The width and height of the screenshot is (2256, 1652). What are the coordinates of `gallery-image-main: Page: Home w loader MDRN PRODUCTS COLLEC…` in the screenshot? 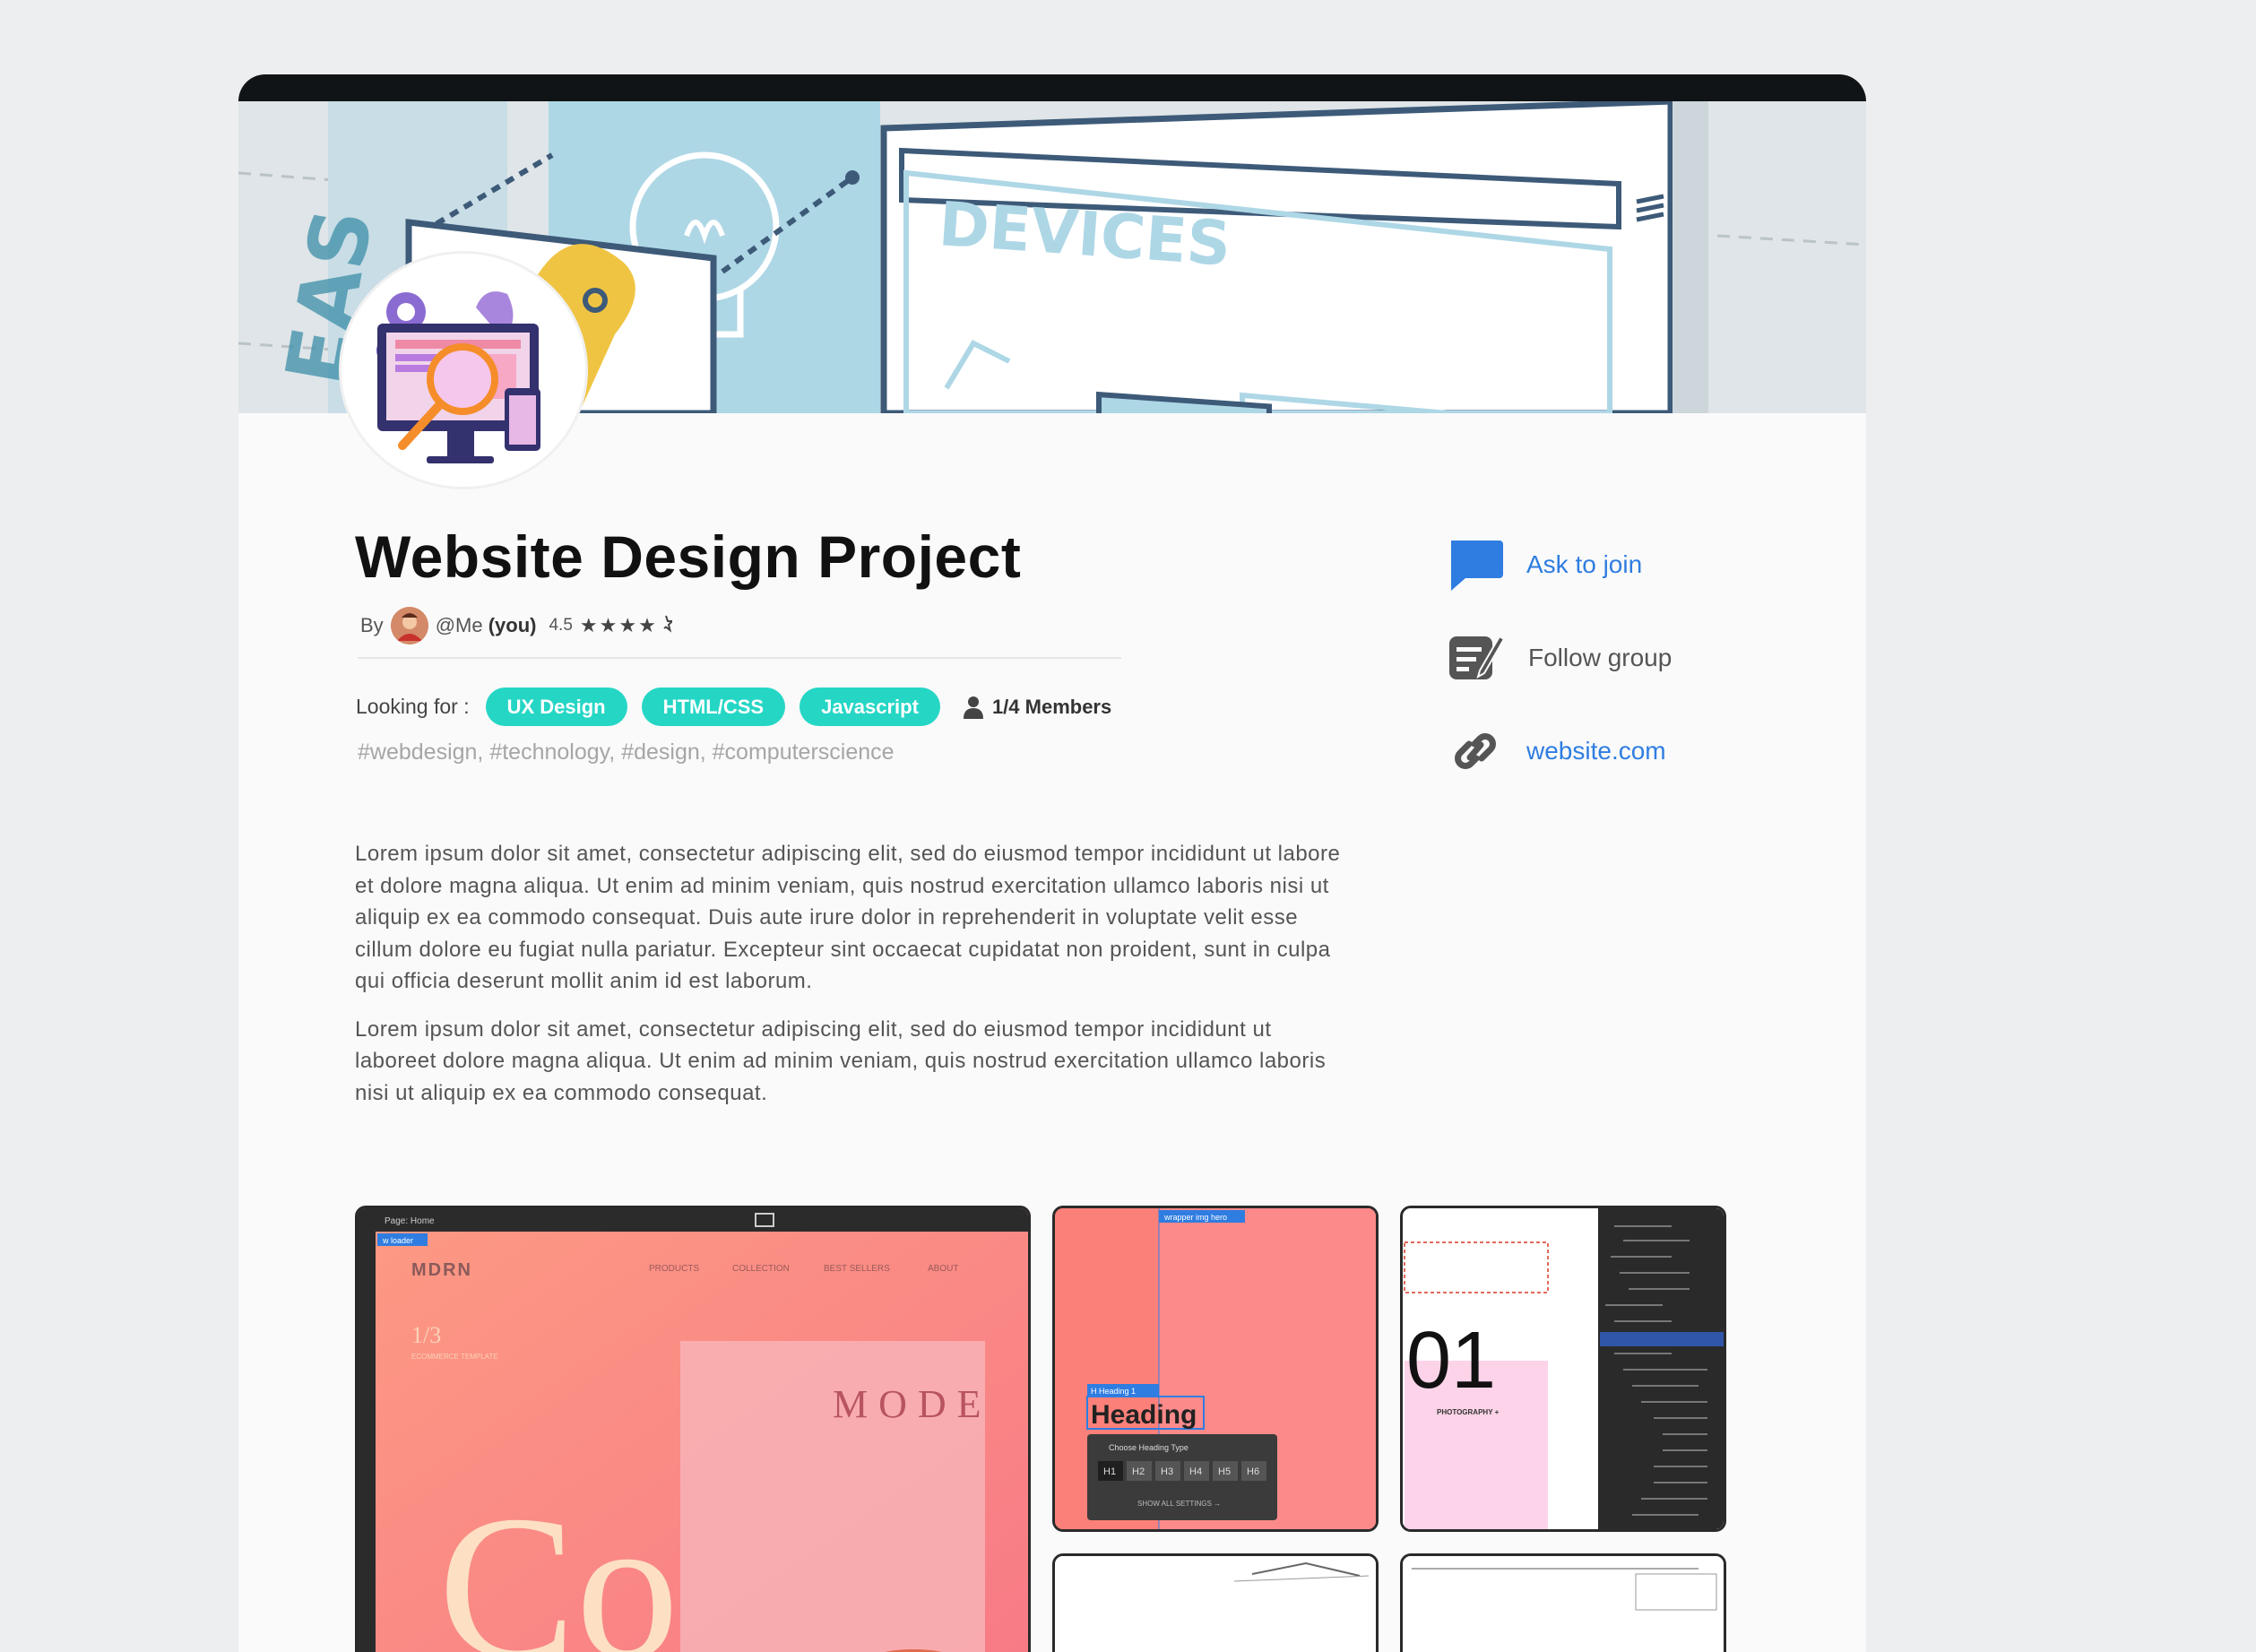 It's located at (693, 1429).